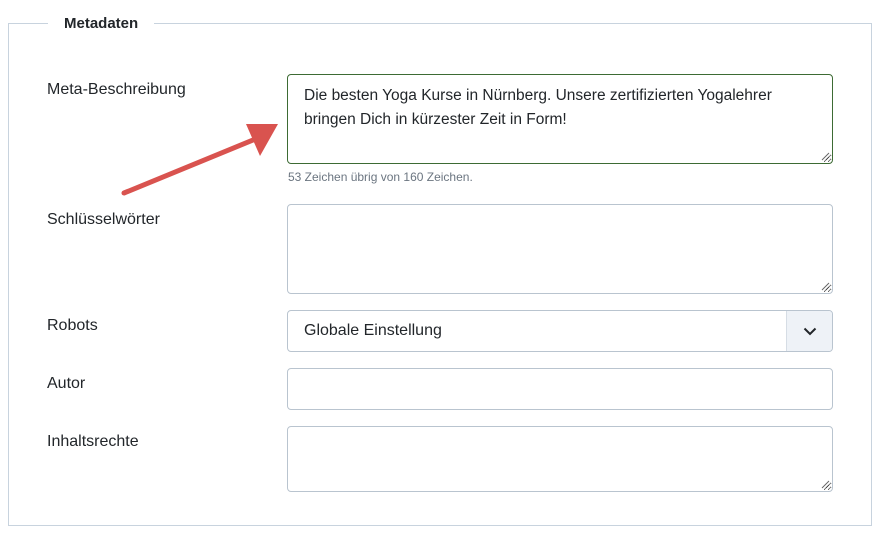 This screenshot has width=881, height=535. Describe the element at coordinates (66, 383) in the screenshot. I see `author-label: Autor` at that location.